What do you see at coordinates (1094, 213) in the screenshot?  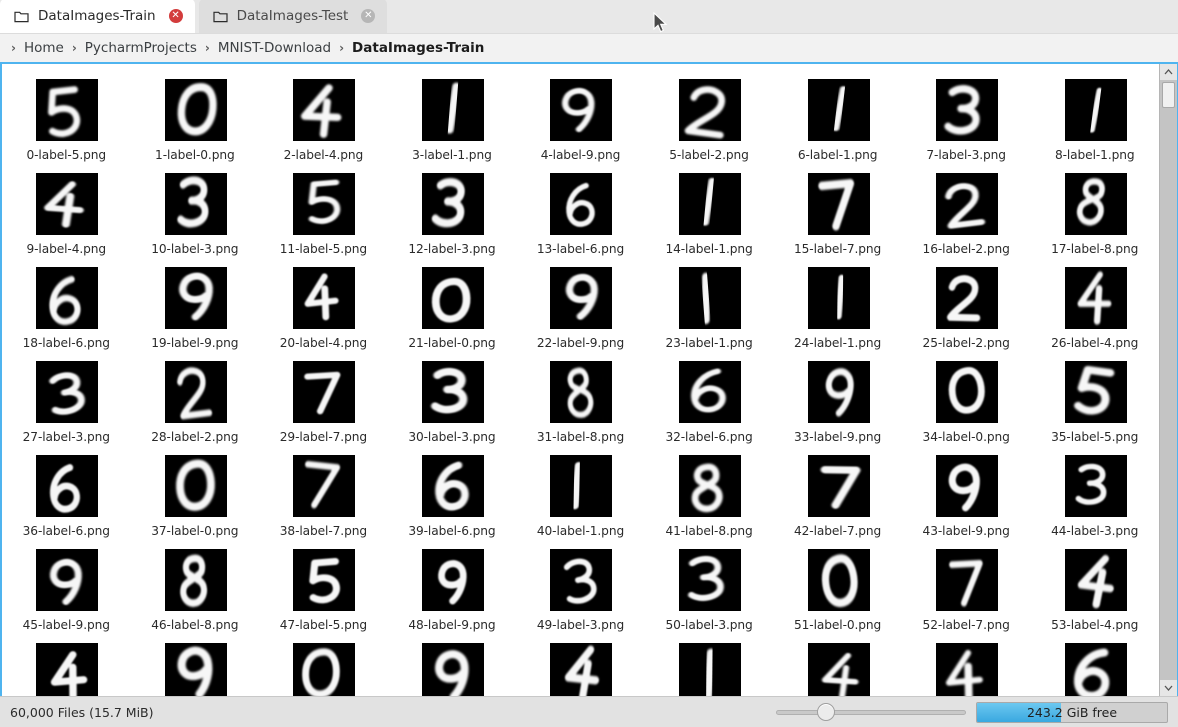 I see `file-item: 17-label-8.png` at bounding box center [1094, 213].